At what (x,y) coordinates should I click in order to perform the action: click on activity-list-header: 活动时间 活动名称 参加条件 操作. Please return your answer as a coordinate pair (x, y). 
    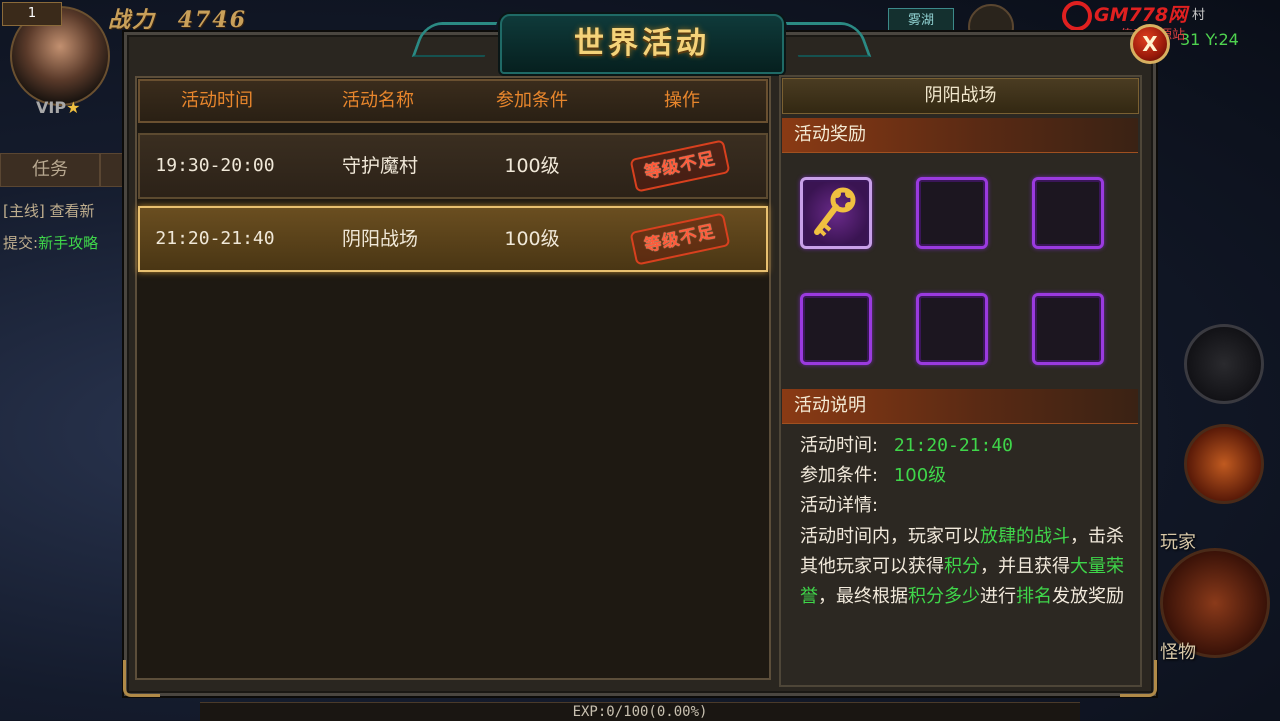
    Looking at the image, I should click on (453, 101).